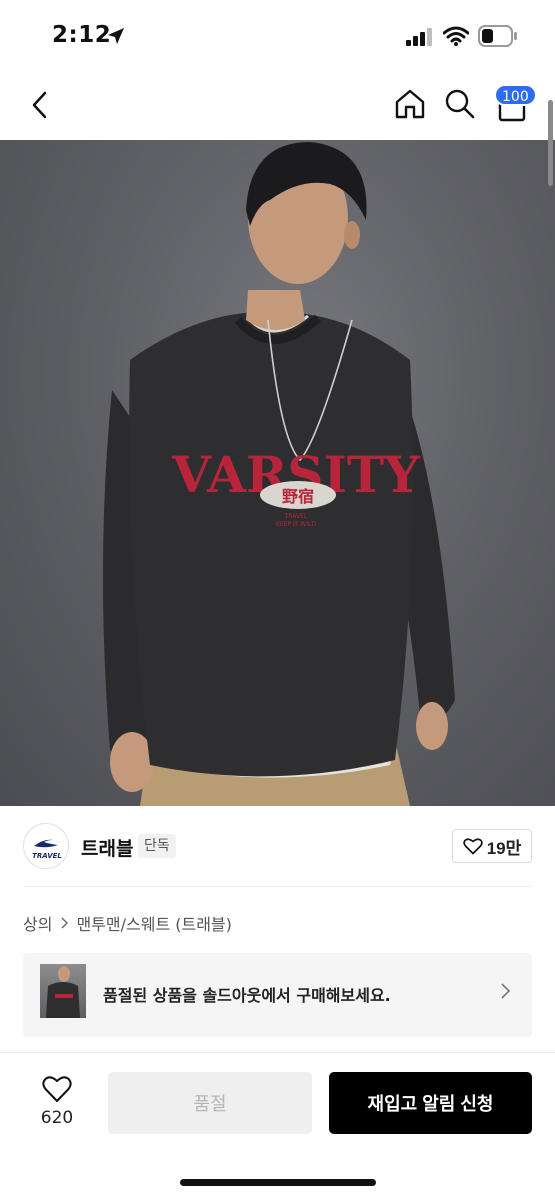 Image resolution: width=555 pixels, height=1200 pixels. What do you see at coordinates (157, 846) in the screenshot?
I see `exclusive-badge: 단독` at bounding box center [157, 846].